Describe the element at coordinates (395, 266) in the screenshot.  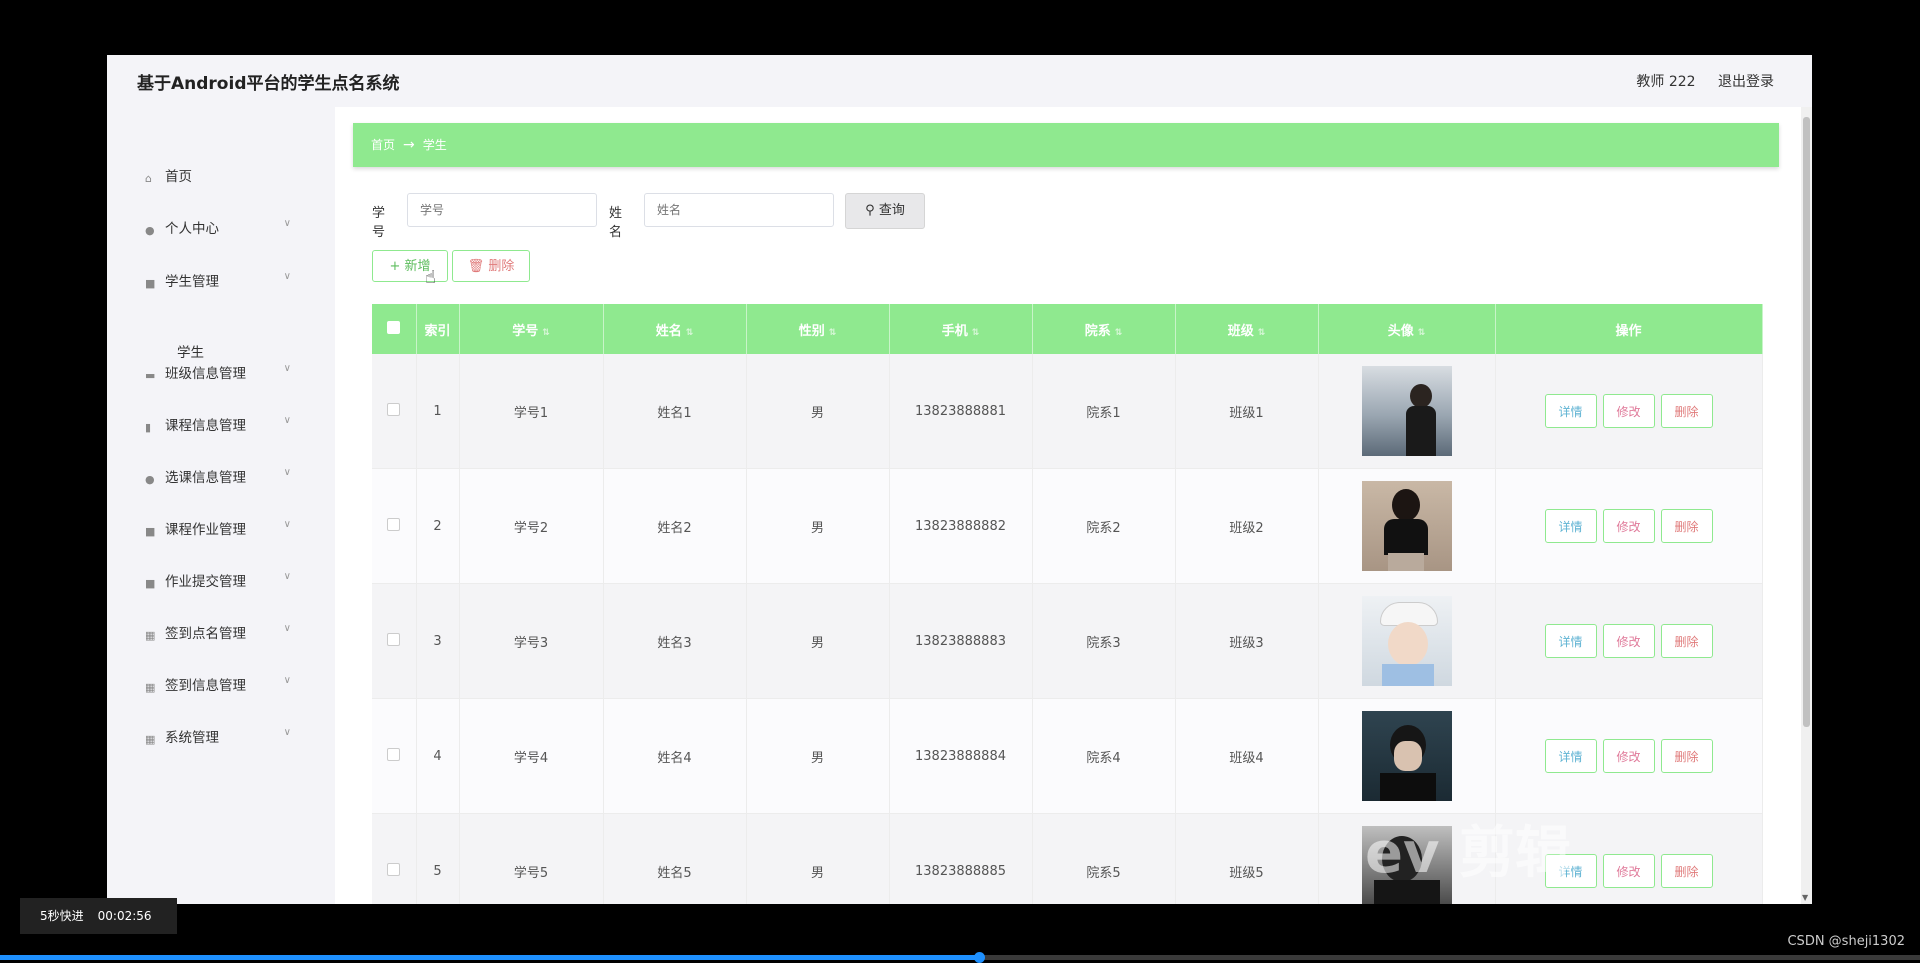
I see `plus-icon: +` at that location.